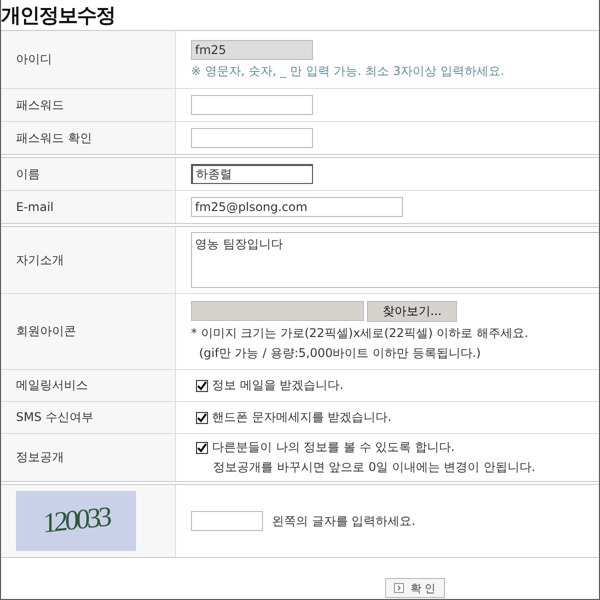 Image resolution: width=600 pixels, height=600 pixels. Describe the element at coordinates (278, 385) in the screenshot. I see `checkbox-label: 정보 메일을 받겠습니다.` at that location.